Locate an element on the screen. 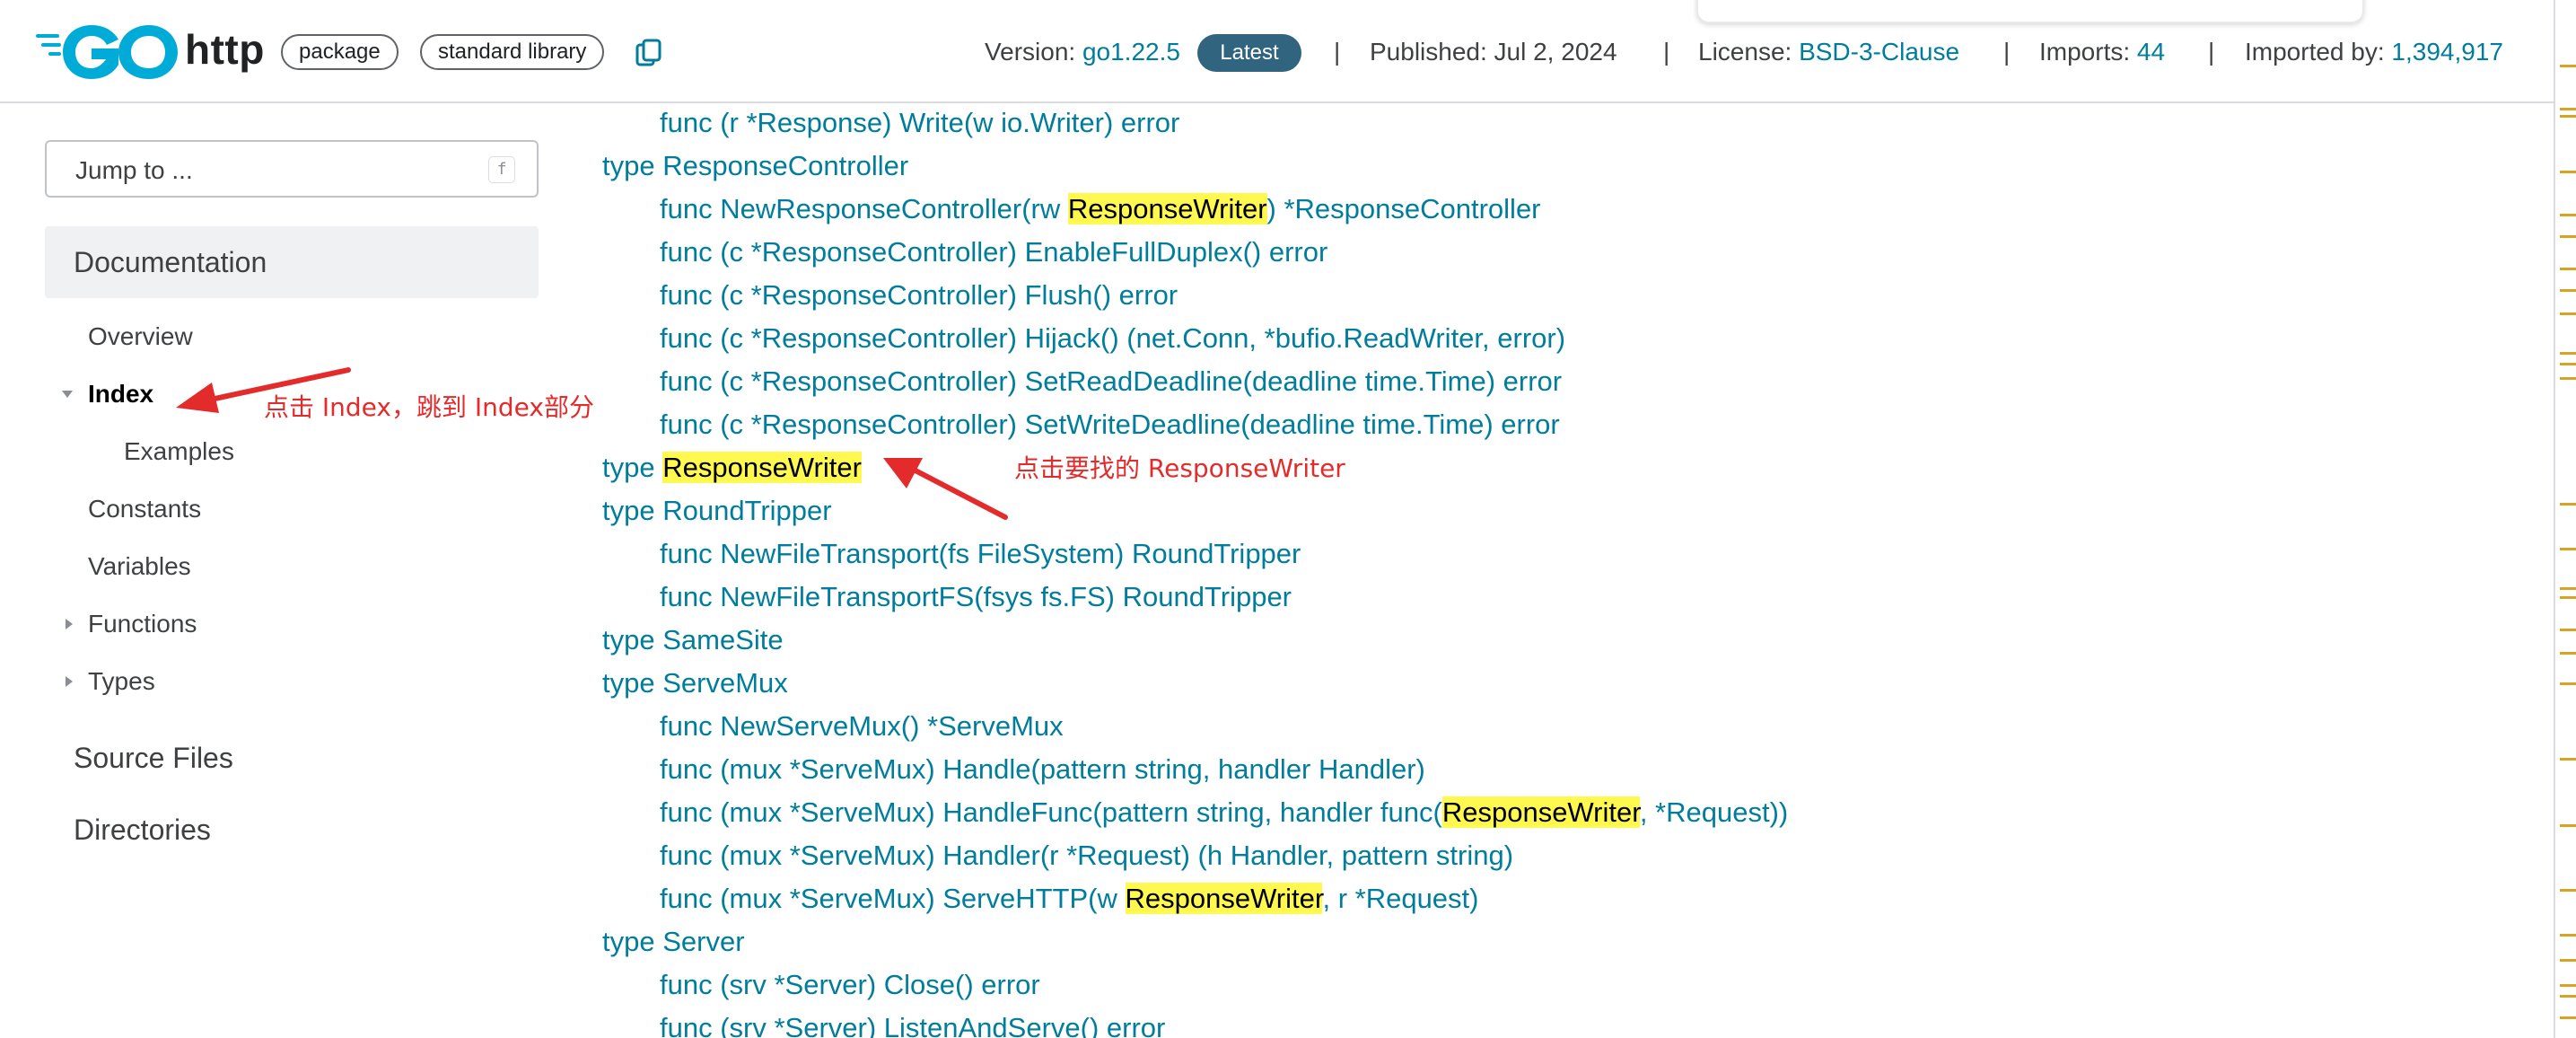 This screenshot has height=1038, width=2576. index-entry-text: type SameSite is located at coordinates (693, 639).